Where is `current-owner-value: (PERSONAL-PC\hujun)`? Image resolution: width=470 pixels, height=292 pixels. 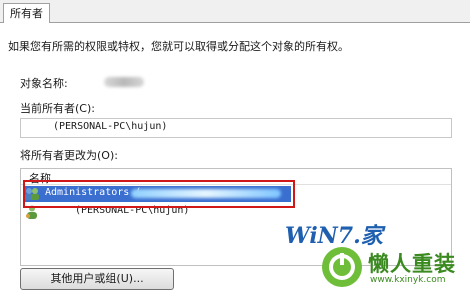 current-owner-value: (PERSONAL-PC\hujun) is located at coordinates (110, 126).